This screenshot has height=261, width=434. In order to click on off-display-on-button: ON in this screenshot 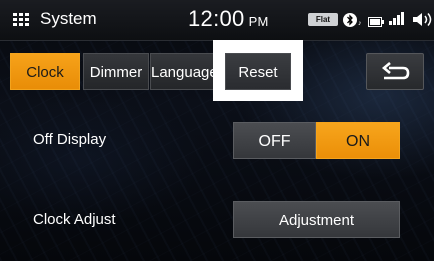, I will do `click(358, 140)`.